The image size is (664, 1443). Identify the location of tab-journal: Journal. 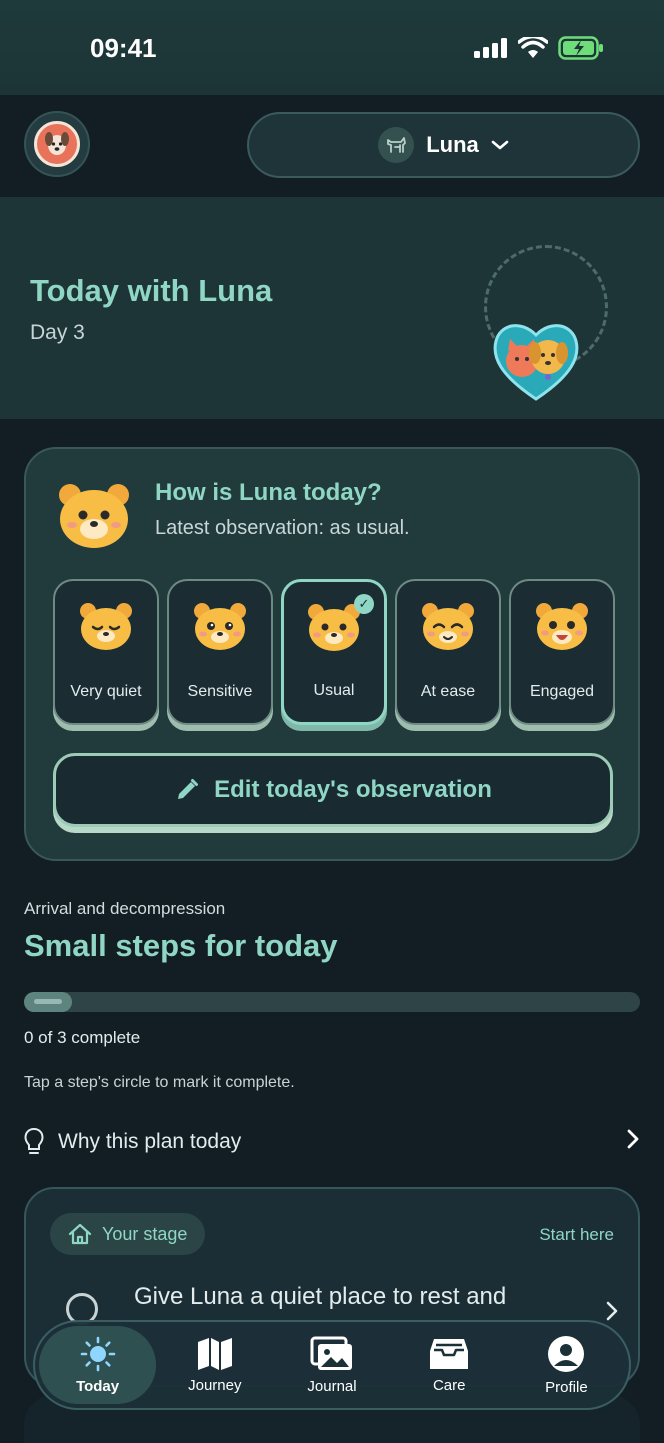
(331, 1365).